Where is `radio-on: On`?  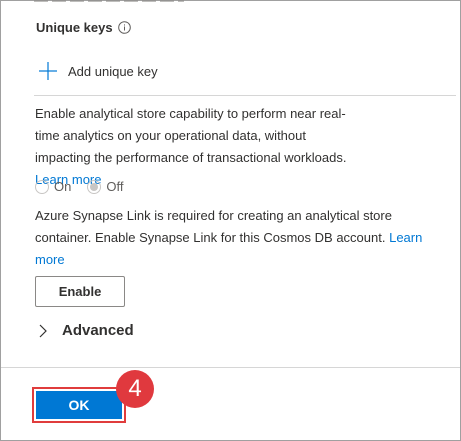
radio-on: On is located at coordinates (53, 186).